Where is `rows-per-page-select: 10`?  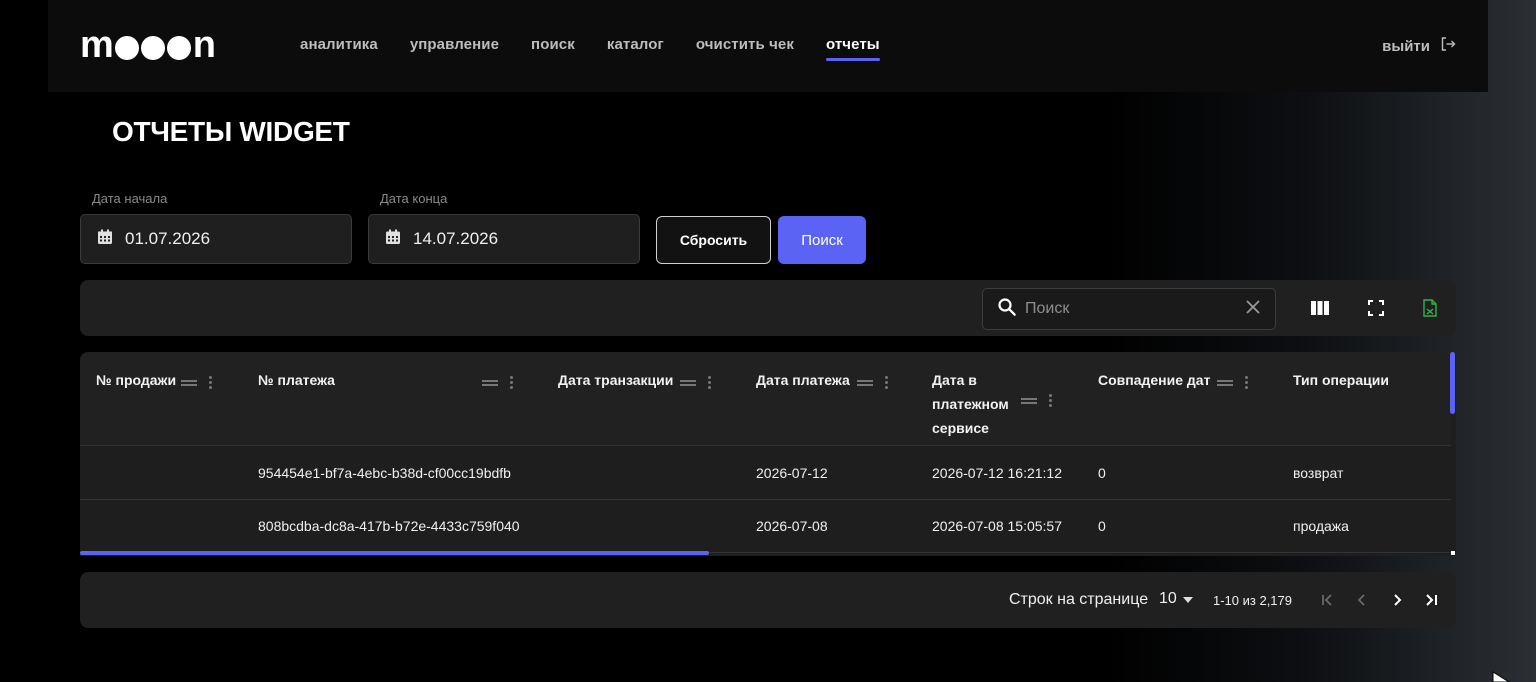 rows-per-page-select: 10 is located at coordinates (1176, 599).